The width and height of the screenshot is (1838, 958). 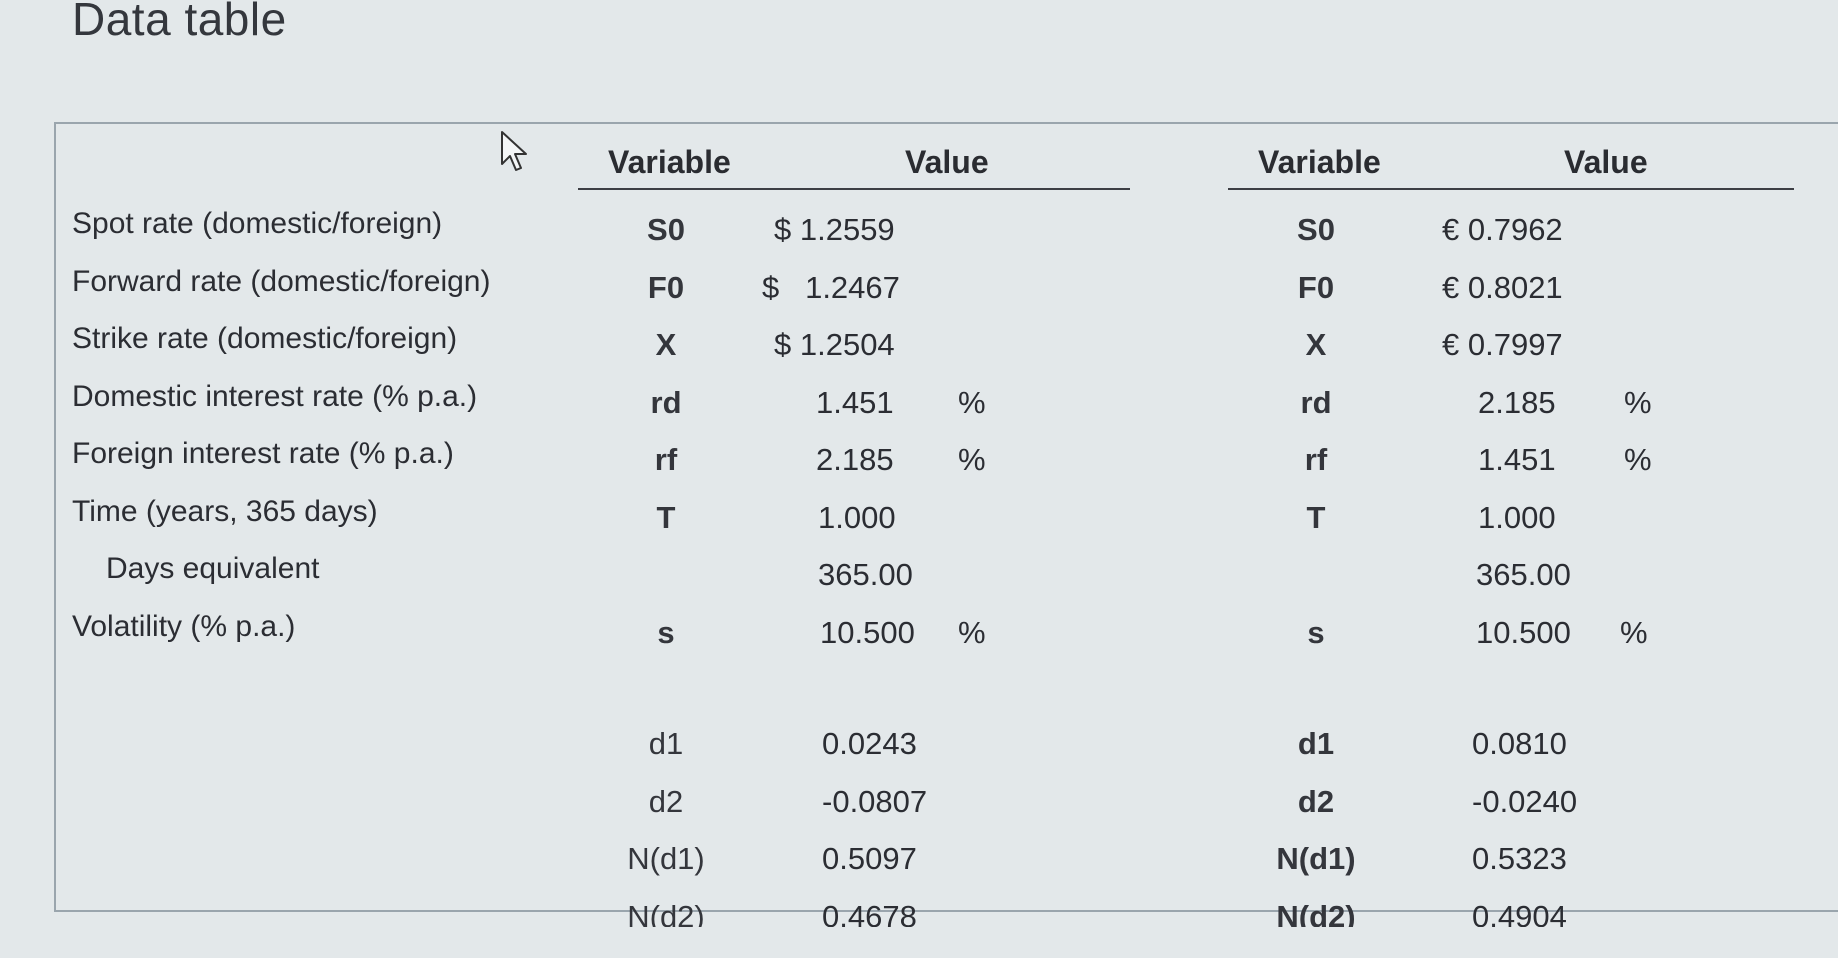 What do you see at coordinates (1519, 858) in the screenshot?
I see `cell-value: 0.5323` at bounding box center [1519, 858].